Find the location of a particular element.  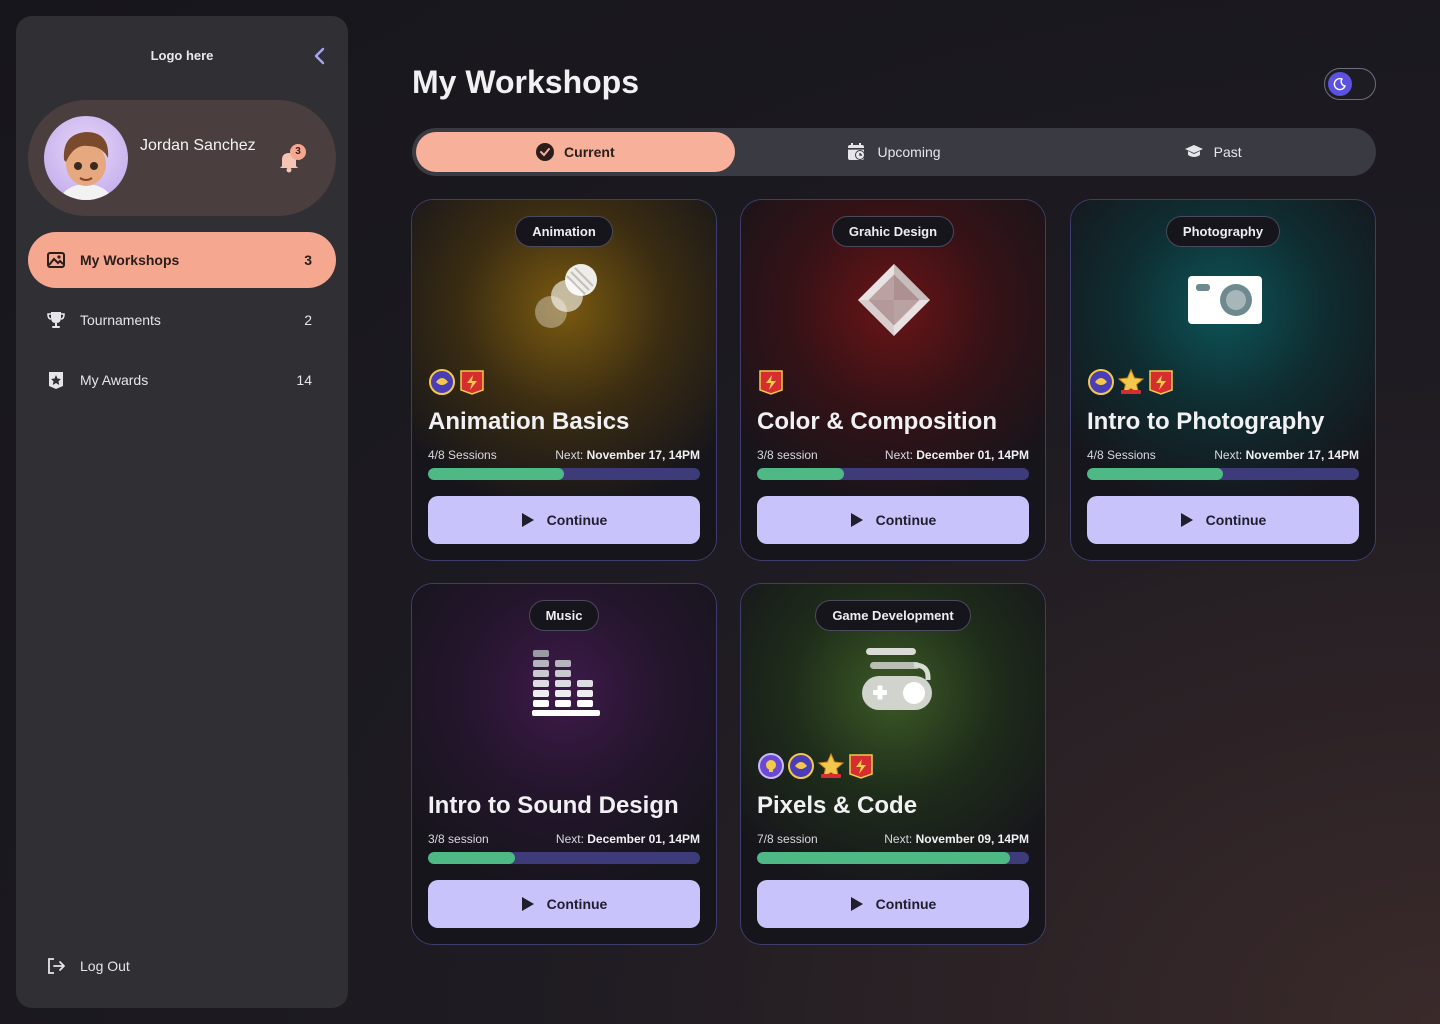

trophy-icon is located at coordinates (56, 320).